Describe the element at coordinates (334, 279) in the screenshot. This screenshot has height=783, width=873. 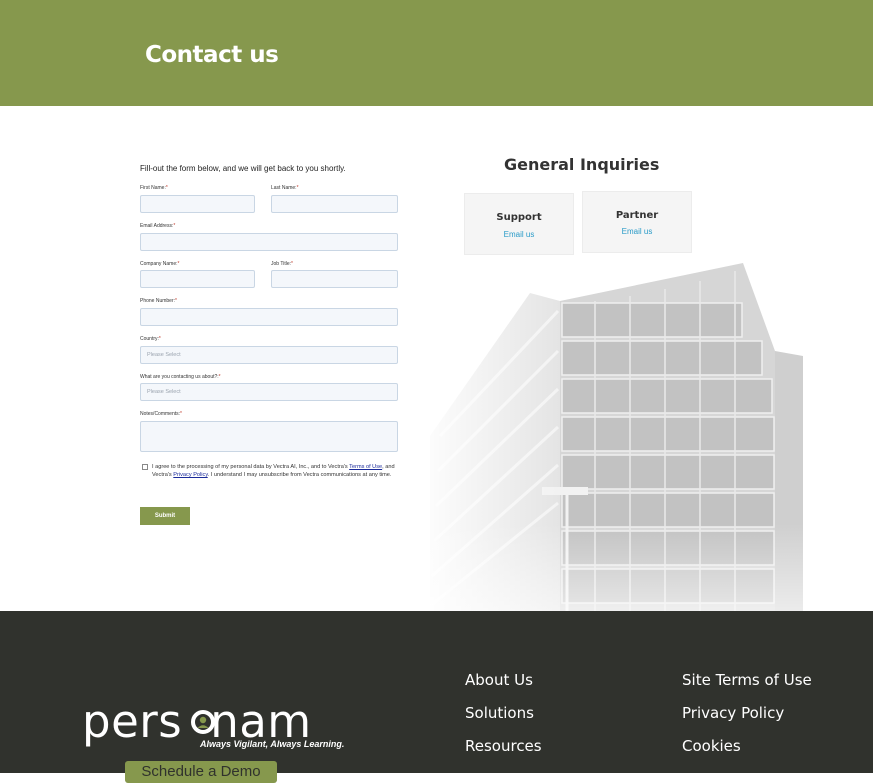
I see `job-title-field` at that location.